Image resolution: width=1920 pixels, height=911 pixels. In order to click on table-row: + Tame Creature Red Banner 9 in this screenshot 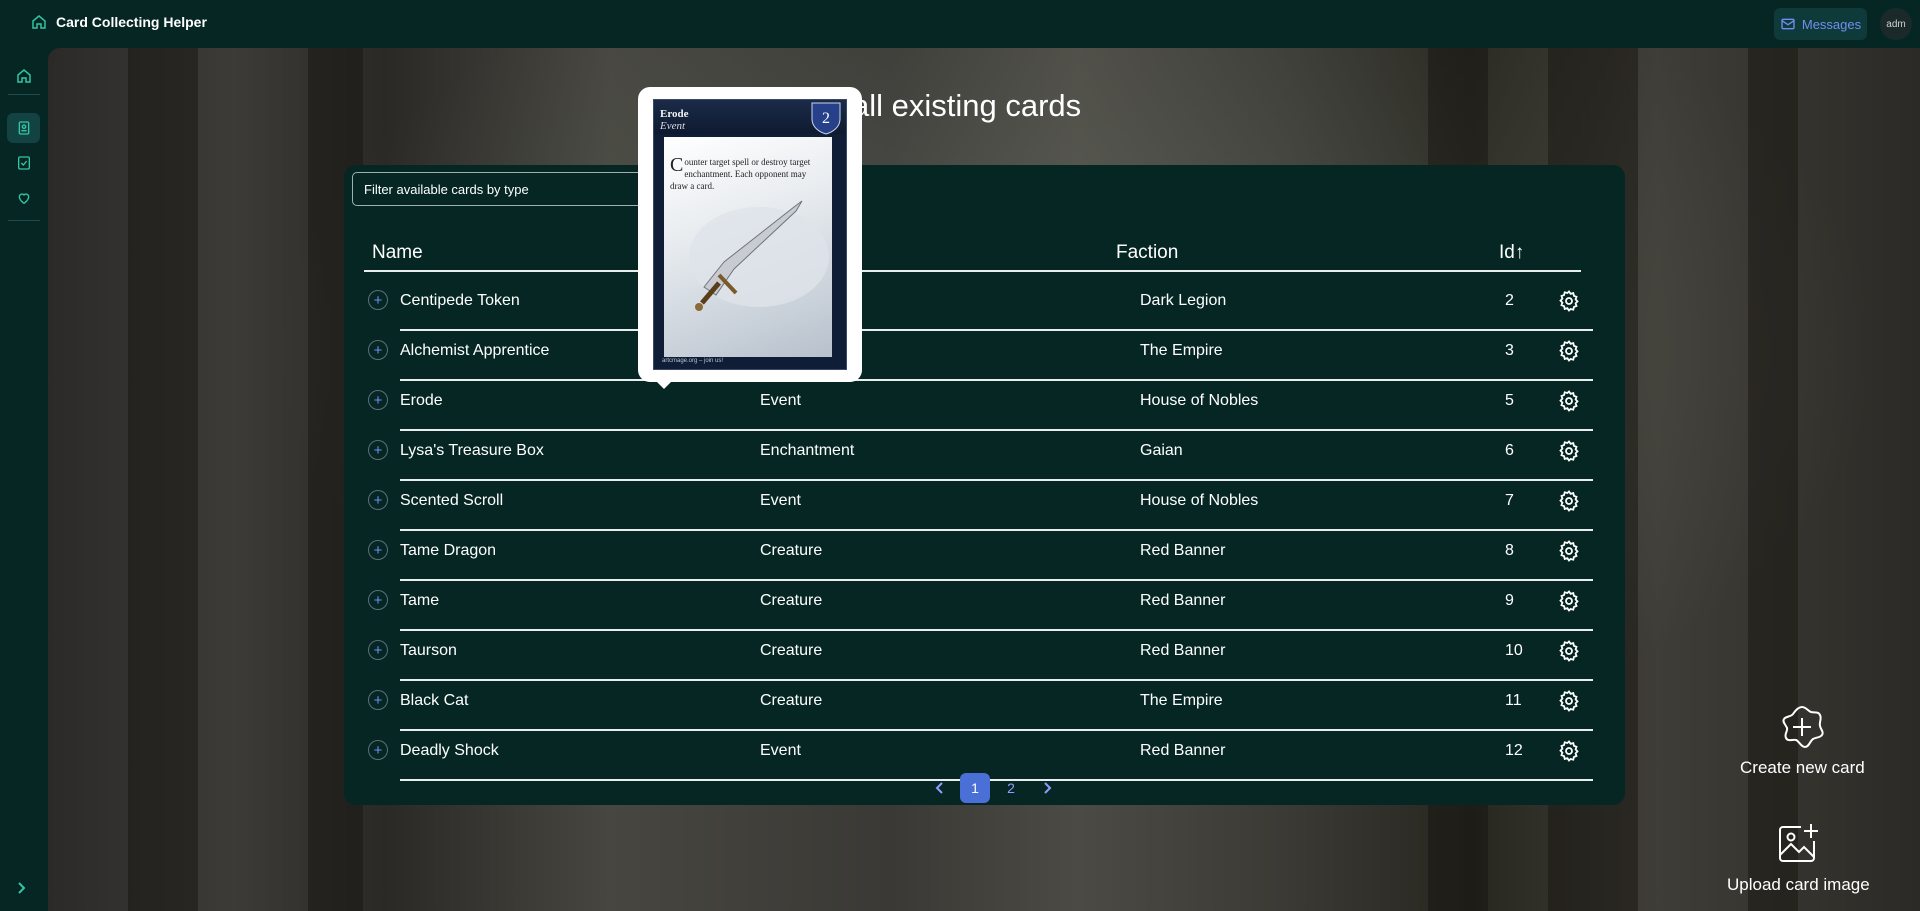, I will do `click(978, 605)`.